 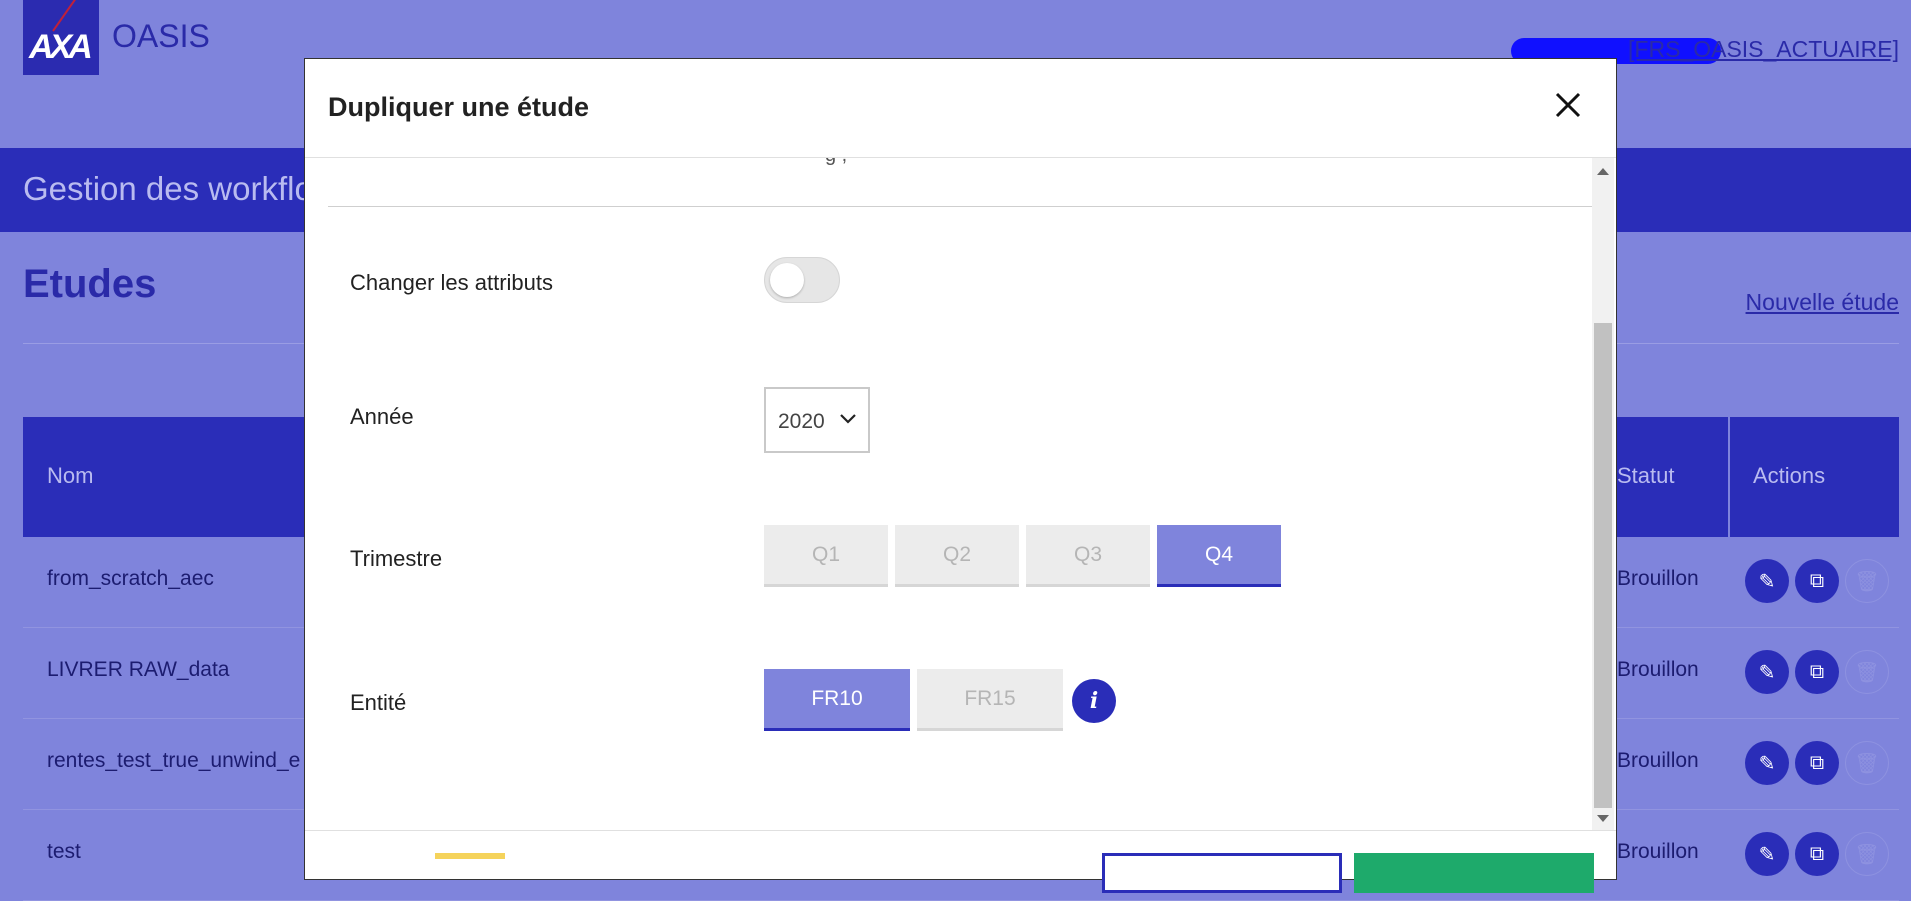 I want to click on row-name: from_scratch_aec, so click(x=130, y=579).